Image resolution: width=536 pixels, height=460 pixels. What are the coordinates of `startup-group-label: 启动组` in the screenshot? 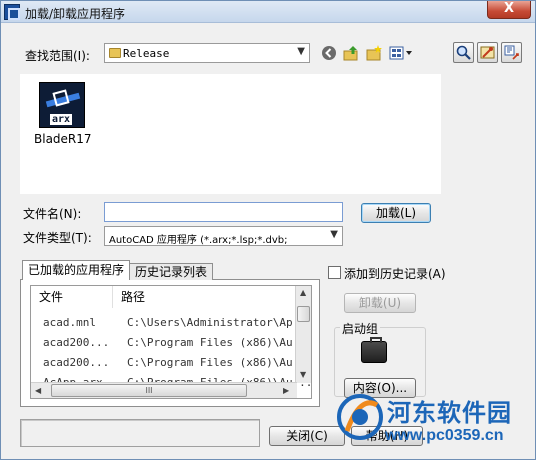 It's located at (360, 328).